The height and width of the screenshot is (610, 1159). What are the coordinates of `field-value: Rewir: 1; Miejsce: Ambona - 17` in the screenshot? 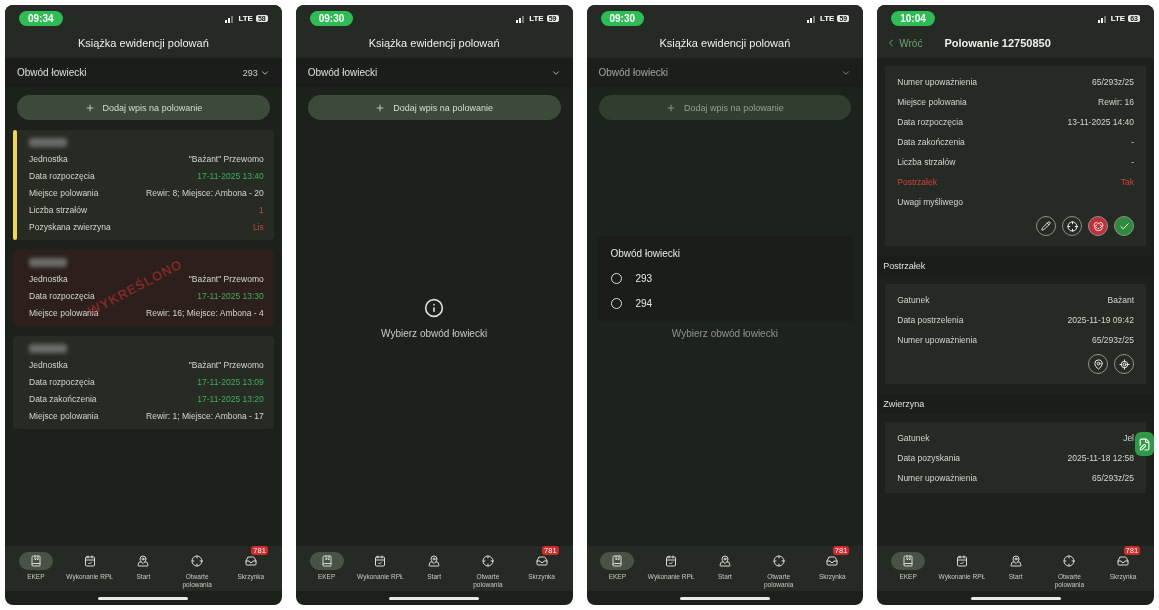 It's located at (205, 415).